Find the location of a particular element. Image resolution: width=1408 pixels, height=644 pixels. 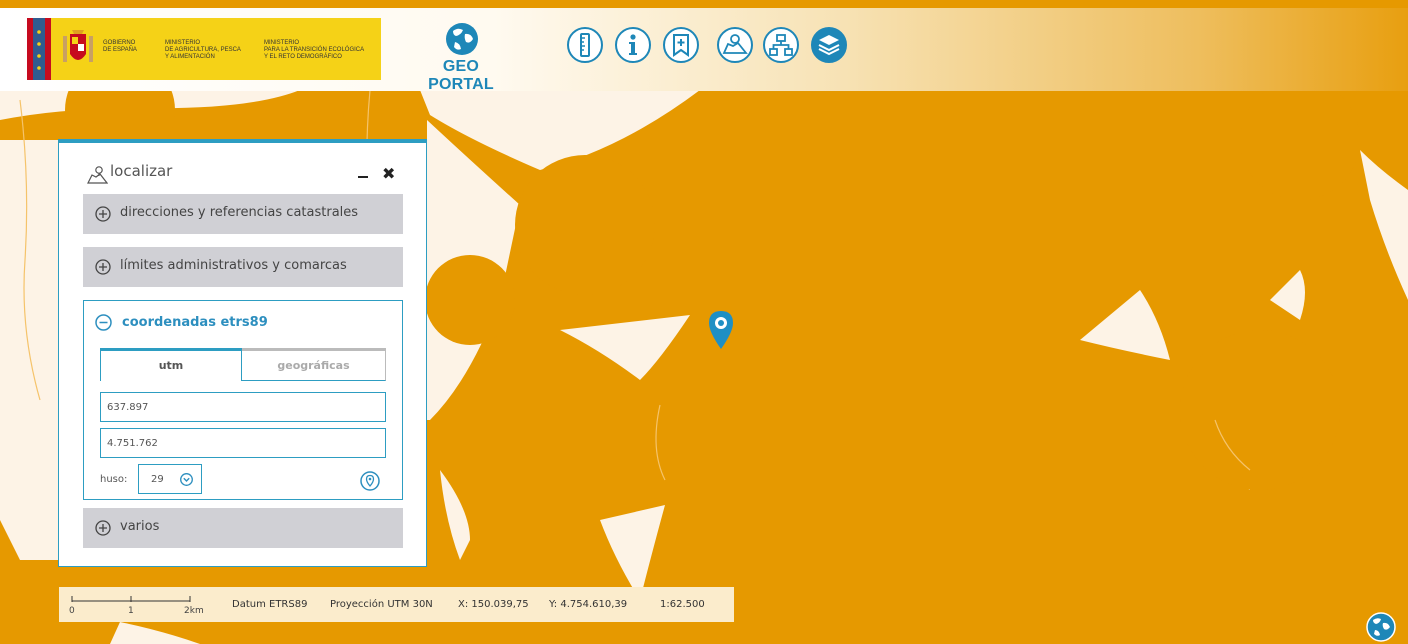

section-coordenadas-label: coordenadas etrs89 is located at coordinates (195, 322).